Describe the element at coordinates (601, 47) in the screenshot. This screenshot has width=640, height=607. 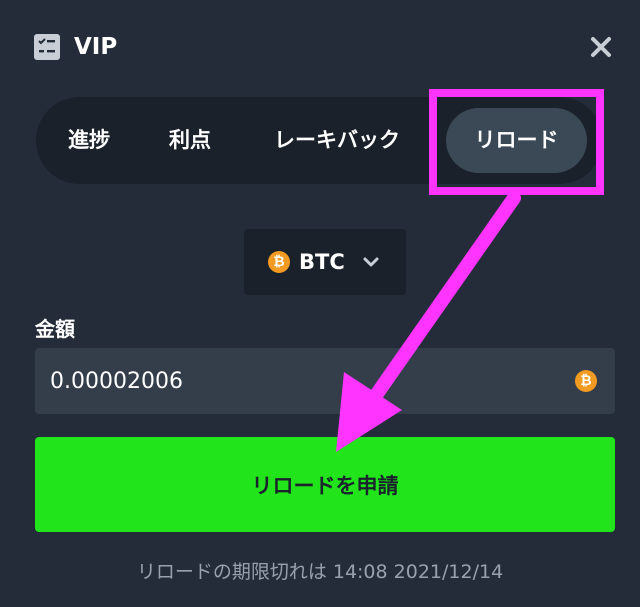
I see `close-icon` at that location.